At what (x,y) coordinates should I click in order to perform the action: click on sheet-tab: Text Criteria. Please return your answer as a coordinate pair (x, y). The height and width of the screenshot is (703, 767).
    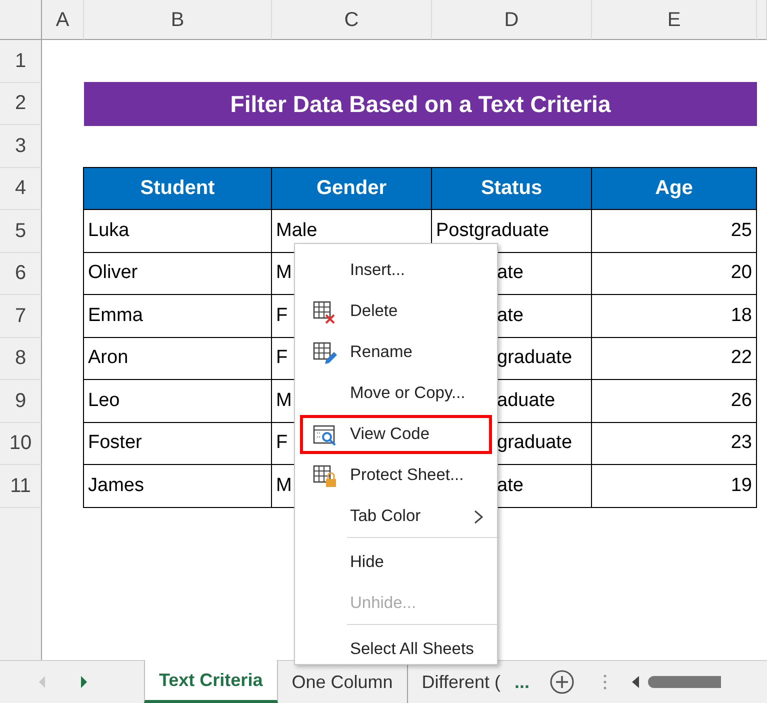
    Looking at the image, I should click on (211, 681).